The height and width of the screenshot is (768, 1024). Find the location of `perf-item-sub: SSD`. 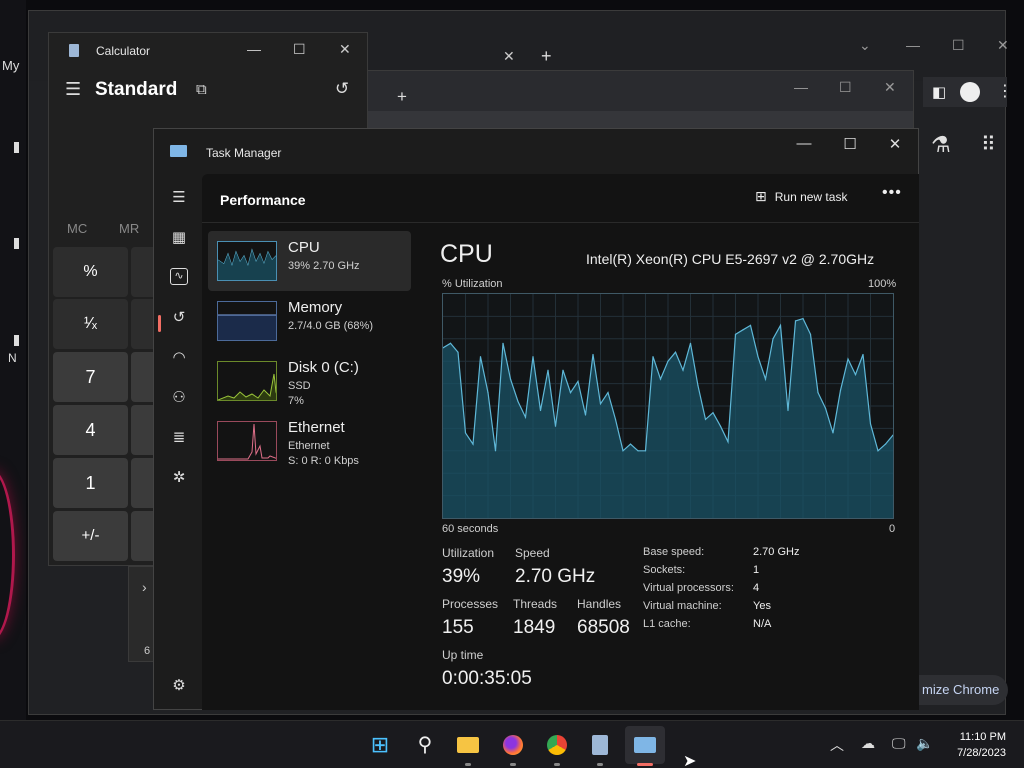

perf-item-sub: SSD is located at coordinates (299, 386).